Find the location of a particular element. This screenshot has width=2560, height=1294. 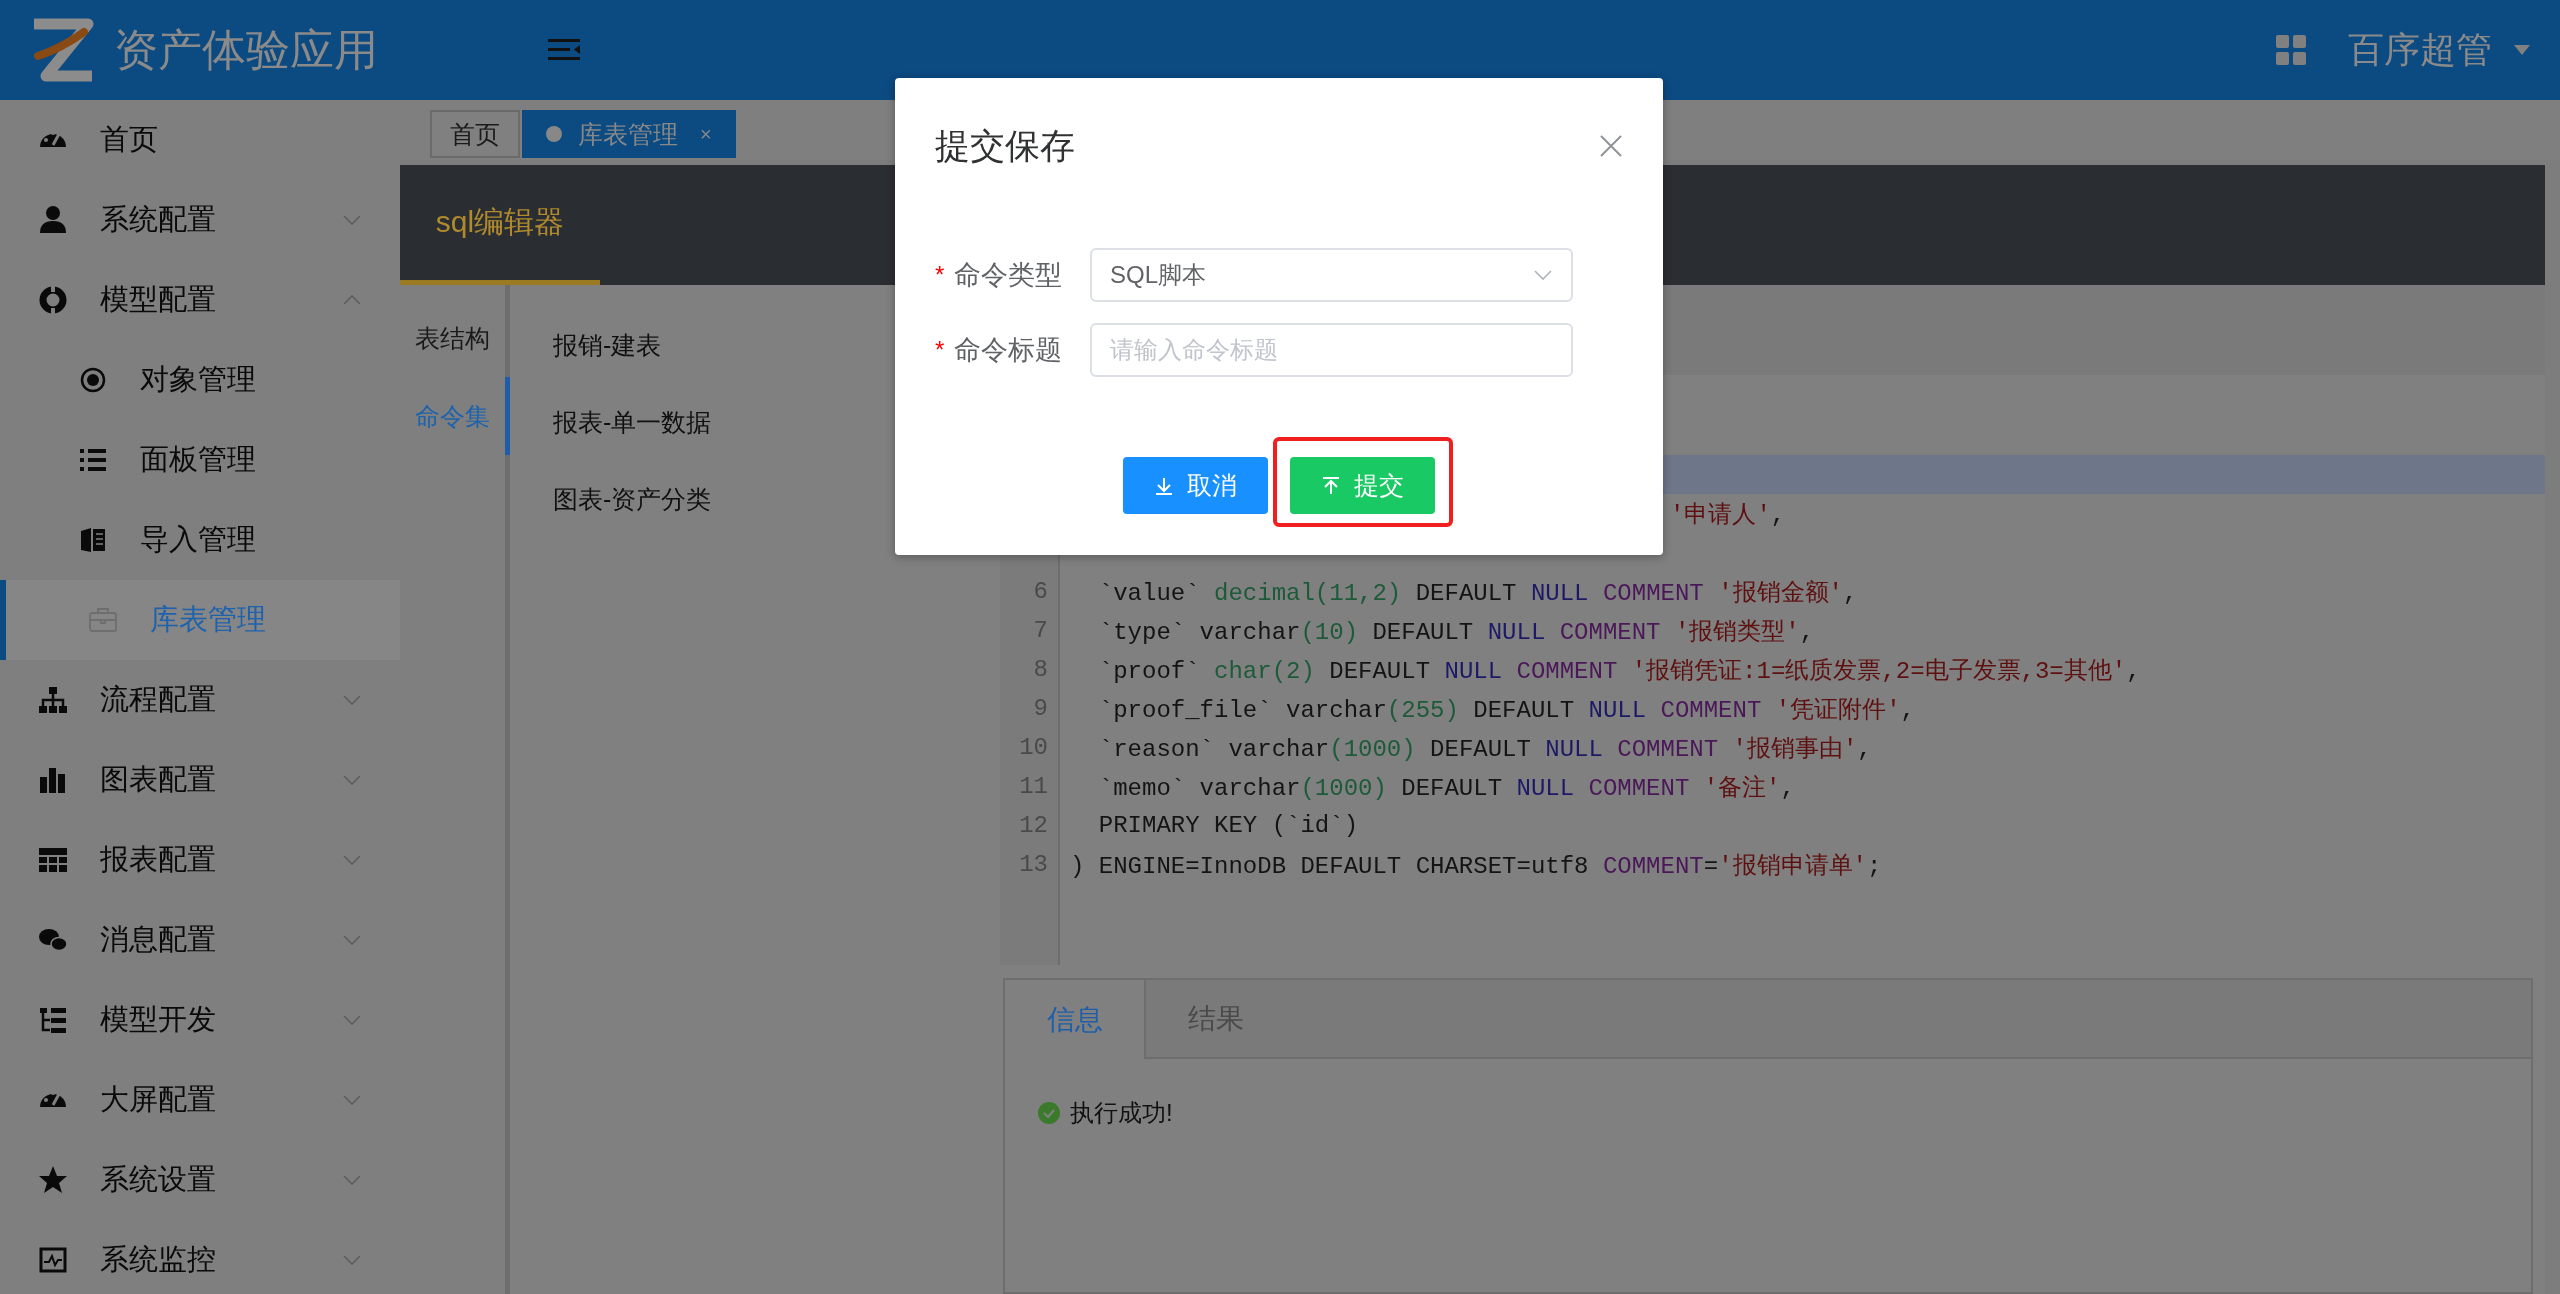

code-line: PRIMARY KEY (`id`) is located at coordinates (1228, 825).